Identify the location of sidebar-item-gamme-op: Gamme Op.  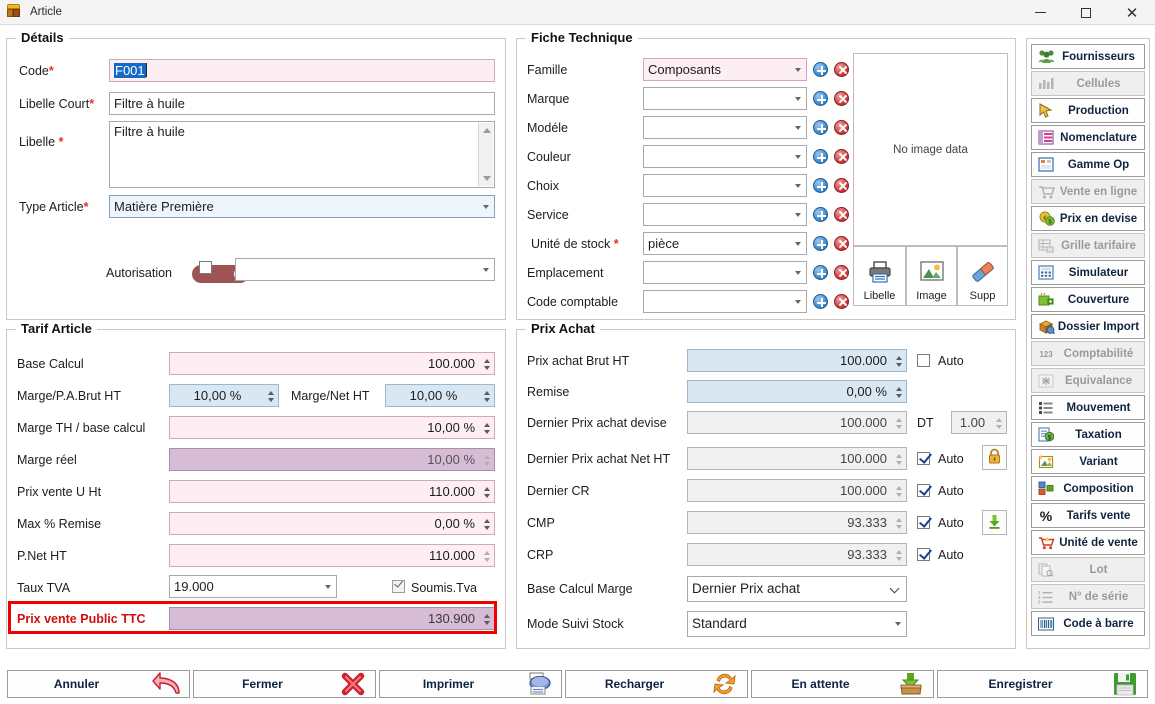
(1088, 164).